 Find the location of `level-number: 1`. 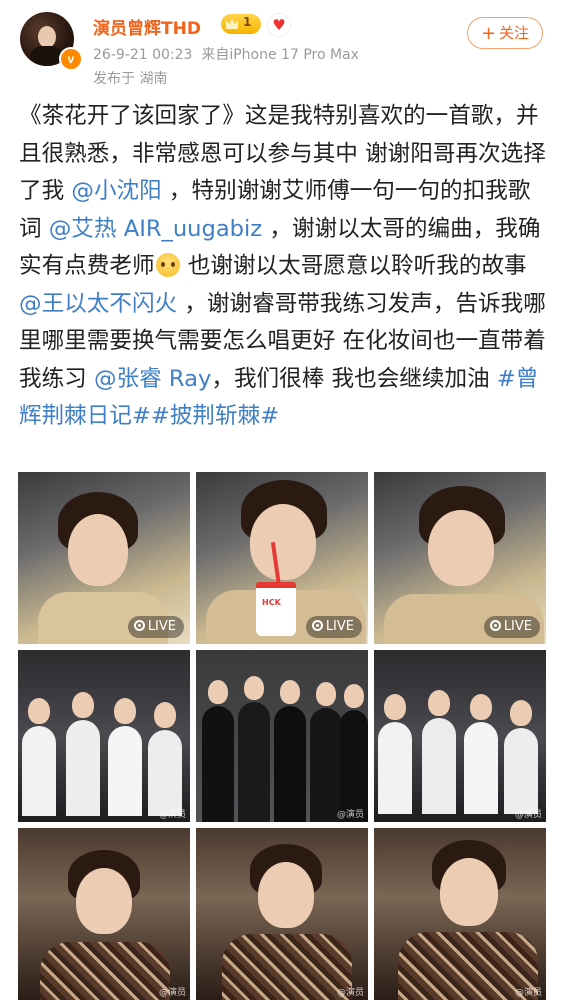

level-number: 1 is located at coordinates (247, 22).